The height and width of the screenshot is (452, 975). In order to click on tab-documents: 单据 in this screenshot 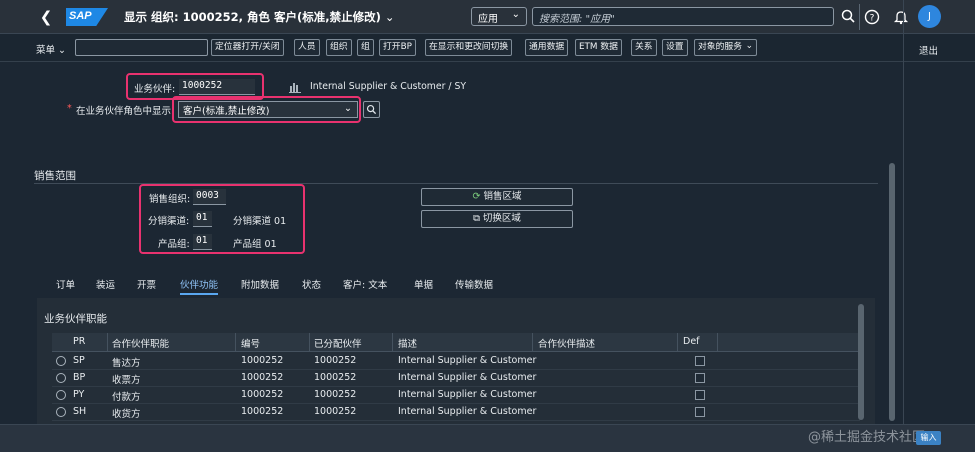, I will do `click(423, 284)`.